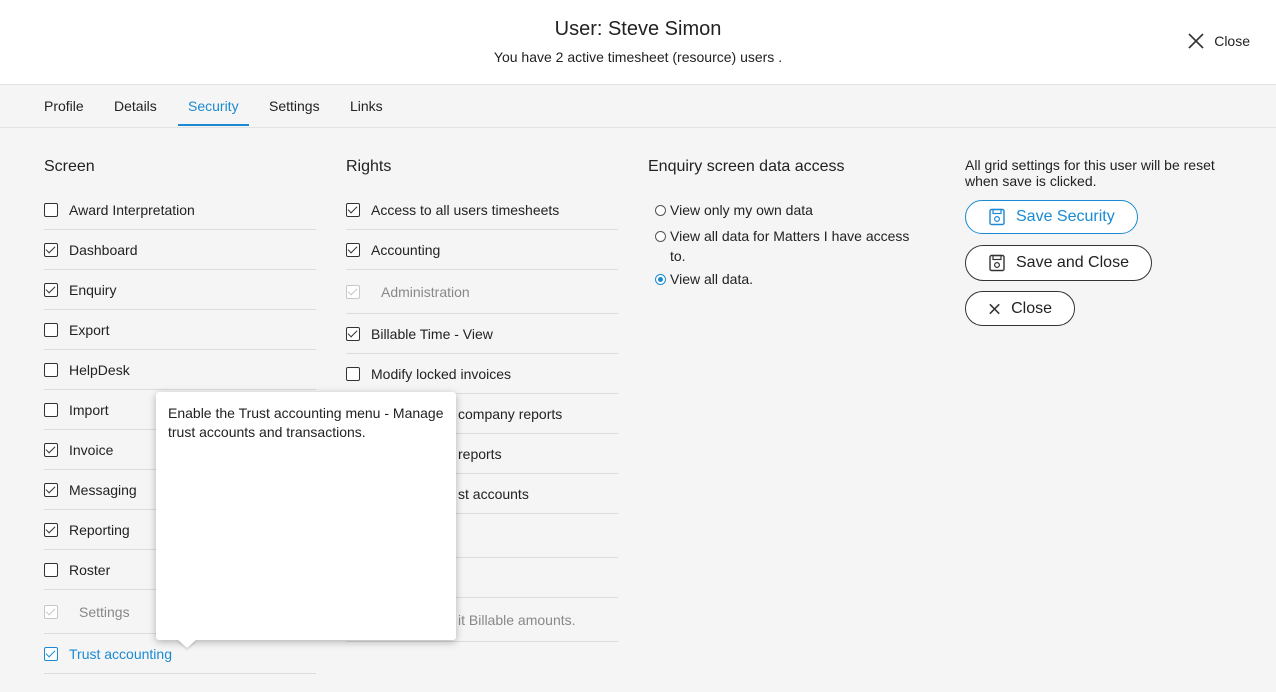 The image size is (1276, 692). What do you see at coordinates (746, 166) in the screenshot?
I see `enquiry-column-title: Enquiry screen data access` at bounding box center [746, 166].